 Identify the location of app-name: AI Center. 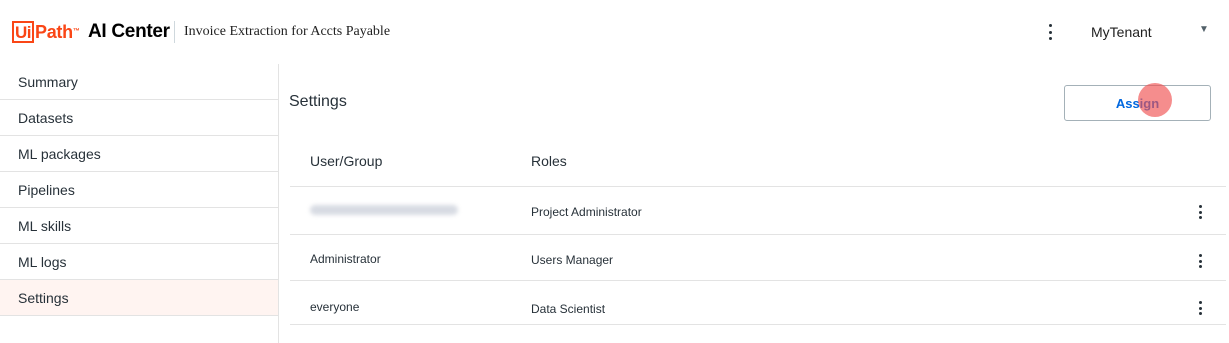
(129, 31).